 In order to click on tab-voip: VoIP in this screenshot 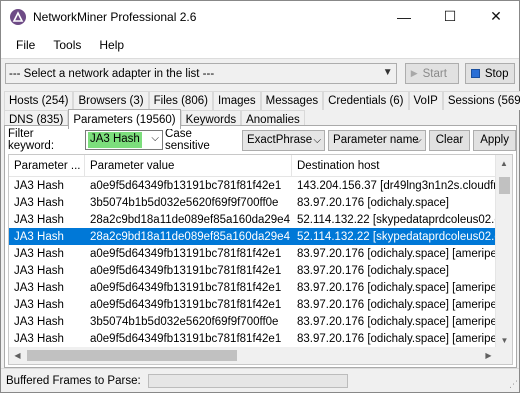, I will do `click(425, 100)`.